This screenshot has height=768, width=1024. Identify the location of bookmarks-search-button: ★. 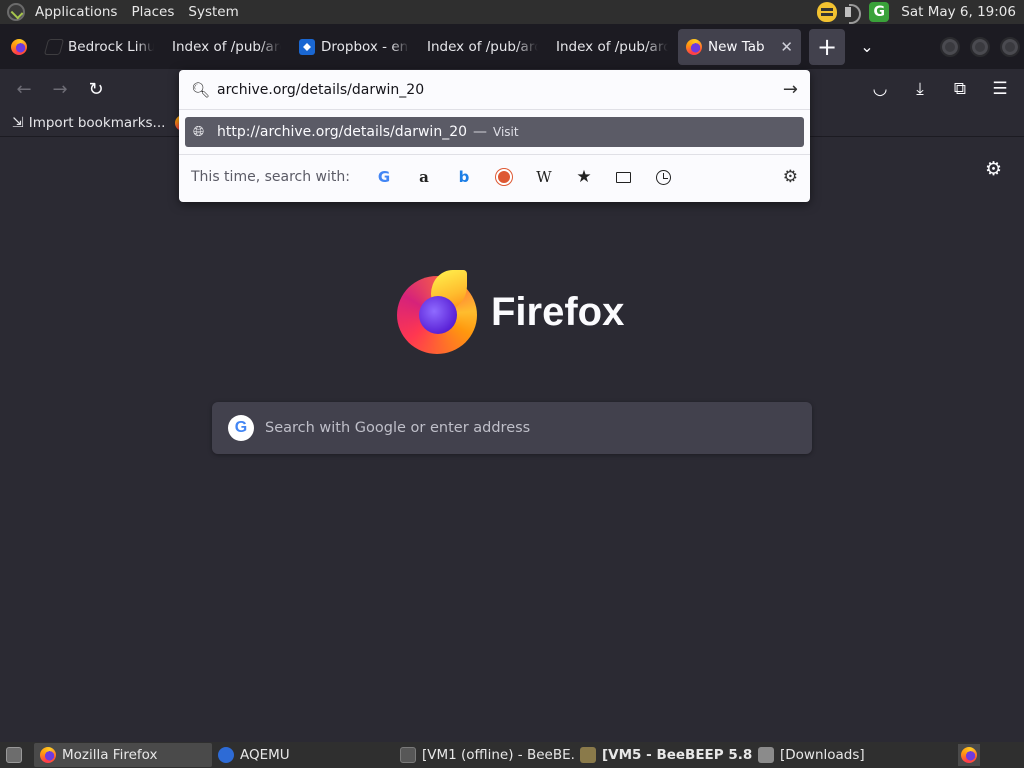
(584, 177).